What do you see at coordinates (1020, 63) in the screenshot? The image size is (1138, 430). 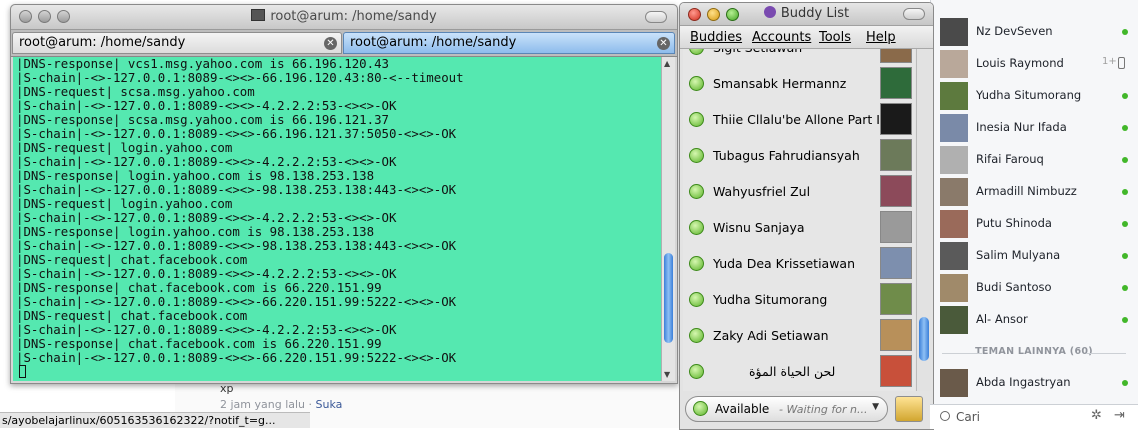 I see `contact-name: Louis Raymond` at bounding box center [1020, 63].